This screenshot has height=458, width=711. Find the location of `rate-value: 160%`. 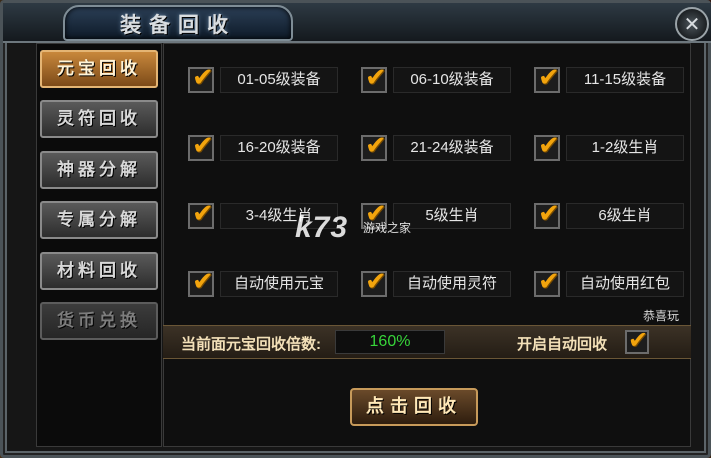

rate-value: 160% is located at coordinates (390, 341).